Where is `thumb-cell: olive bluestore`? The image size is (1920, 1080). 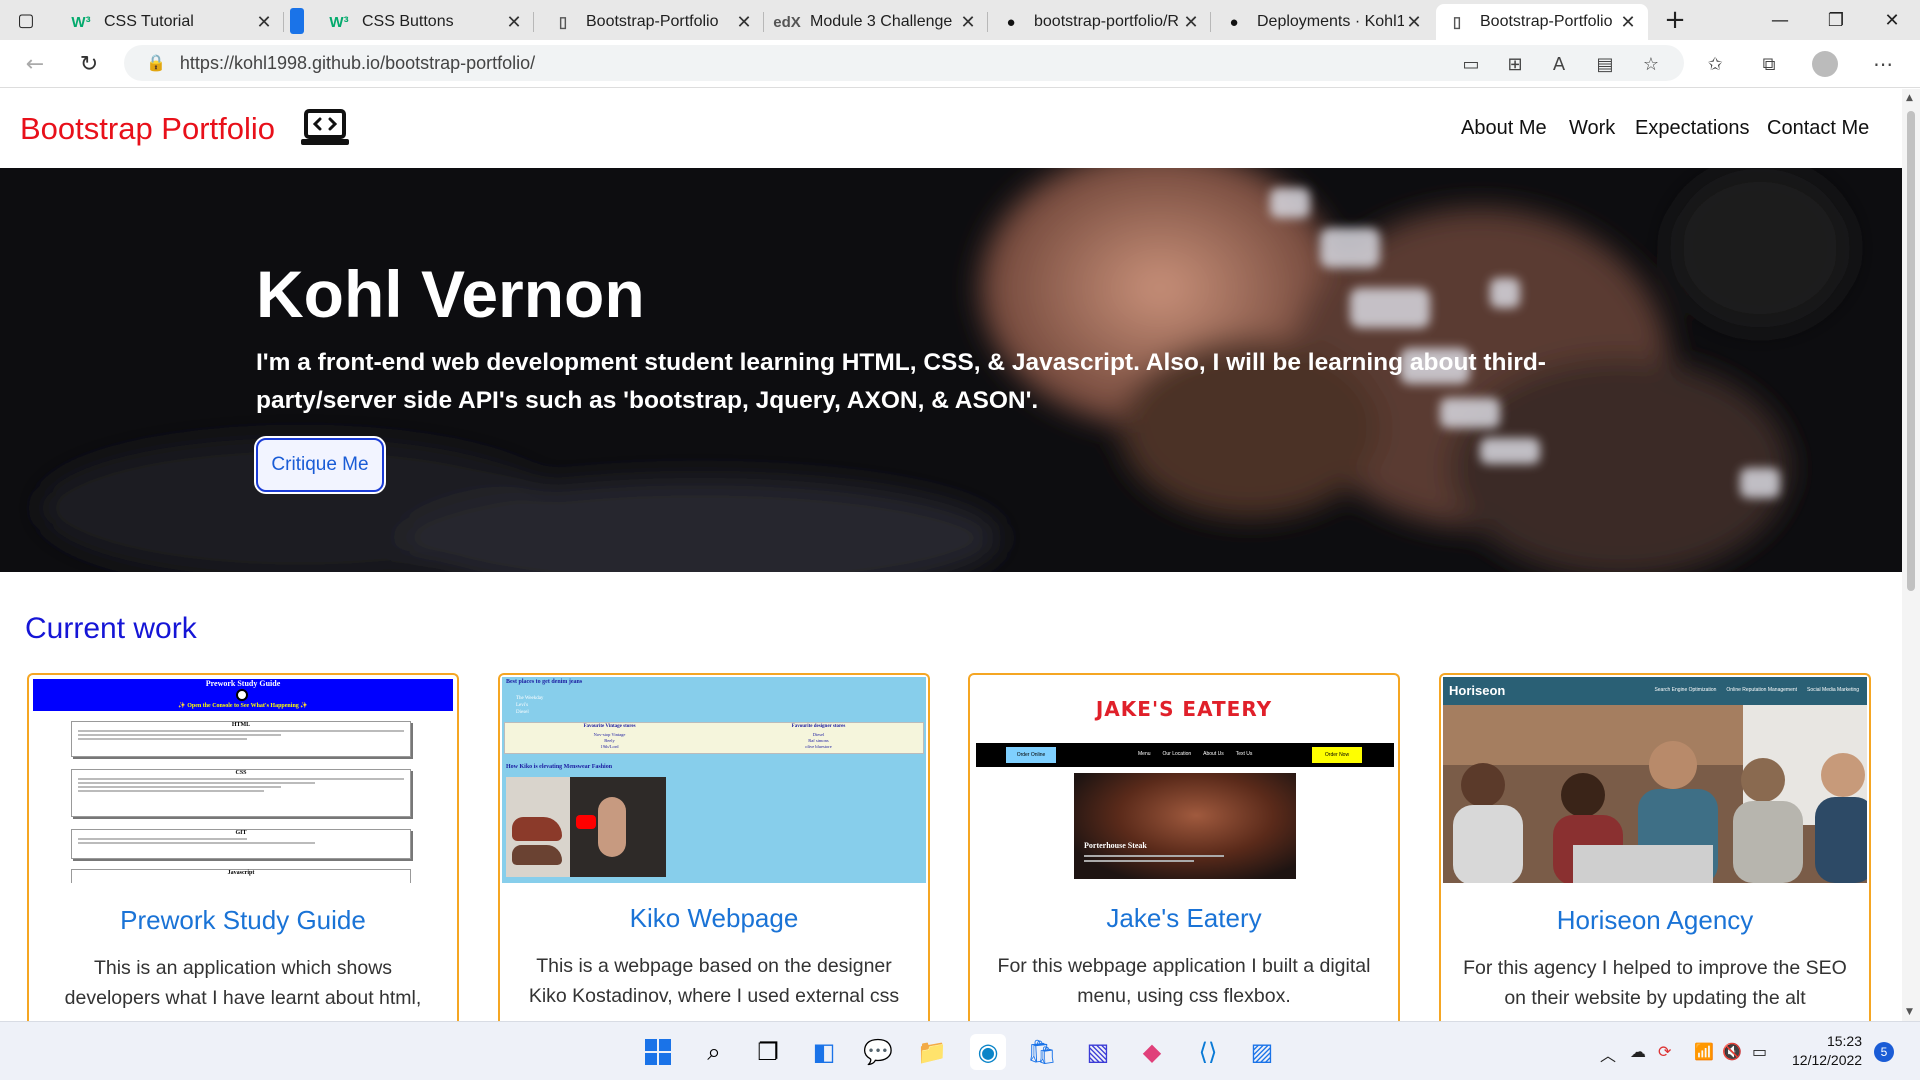
thumb-cell: olive bluestore is located at coordinates (818, 746).